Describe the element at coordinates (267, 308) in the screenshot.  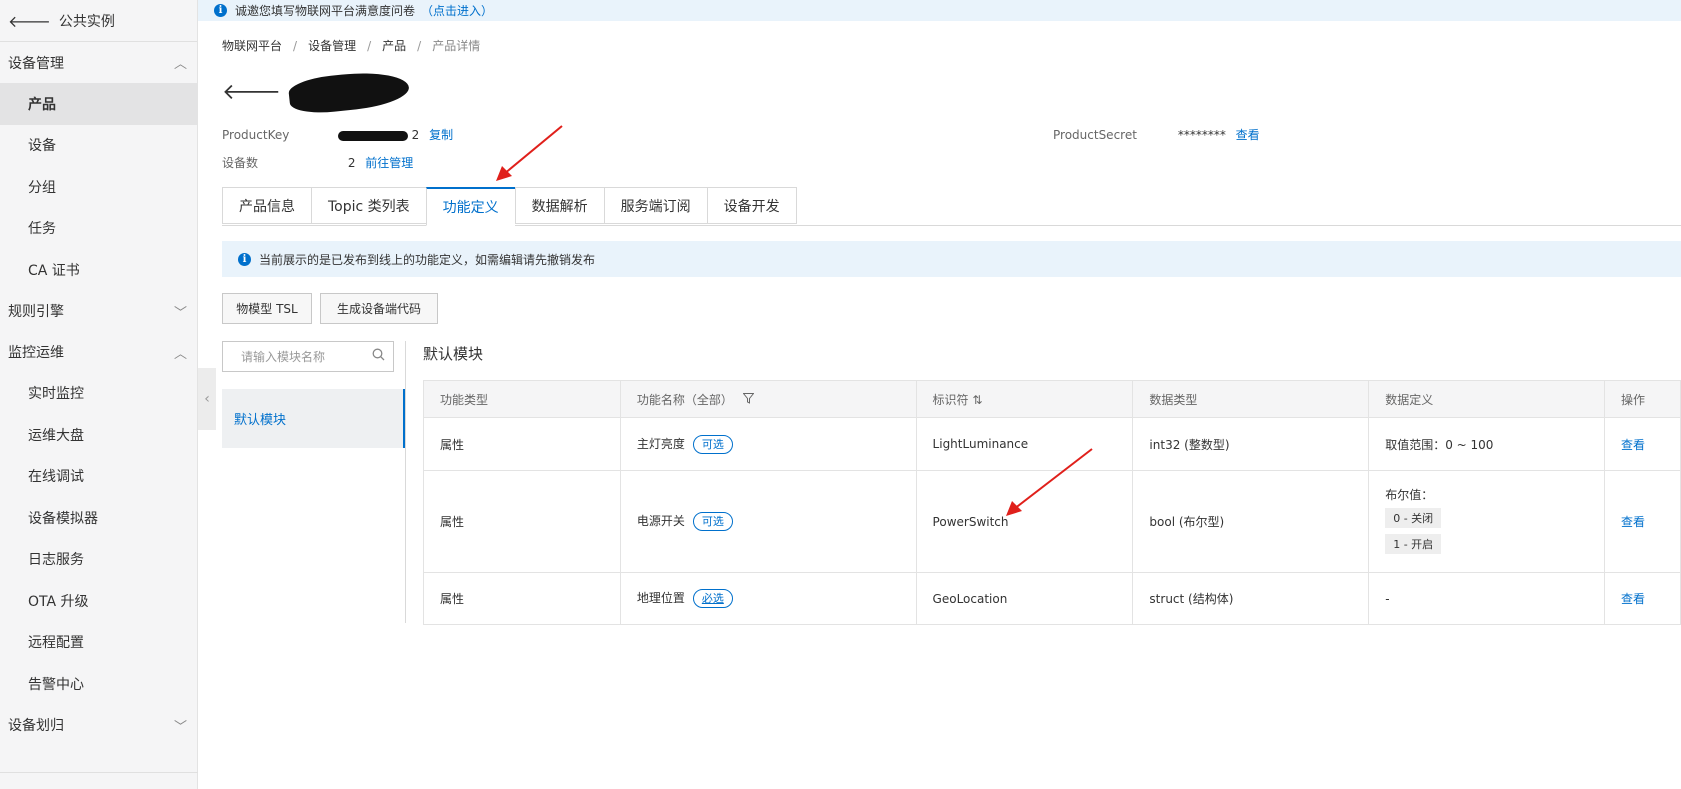
I see `tsl-button: 物模型 TSL` at that location.